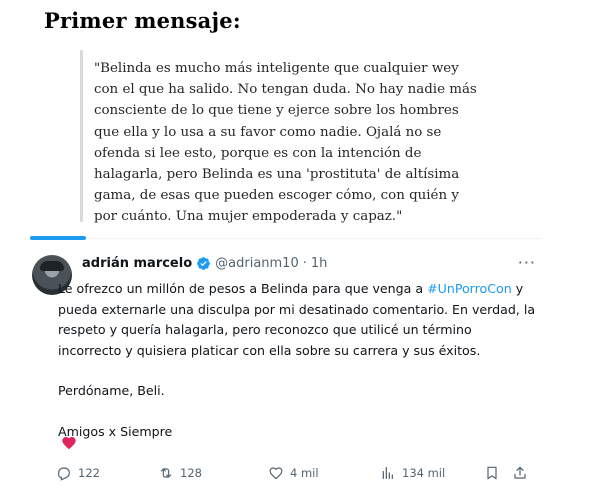 The height and width of the screenshot is (495, 612). I want to click on tweet-header: adrián marcelo @adrianm10 · 1h, so click(204, 263).